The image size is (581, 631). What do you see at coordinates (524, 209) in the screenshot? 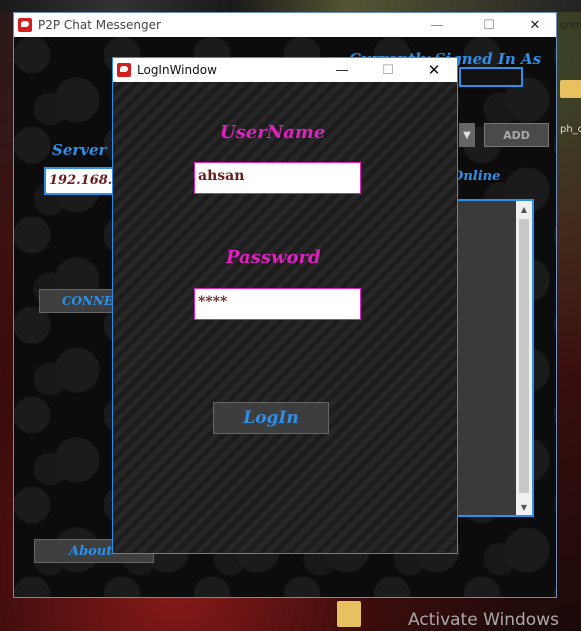
I see `scroll-up-icon: ▲` at bounding box center [524, 209].